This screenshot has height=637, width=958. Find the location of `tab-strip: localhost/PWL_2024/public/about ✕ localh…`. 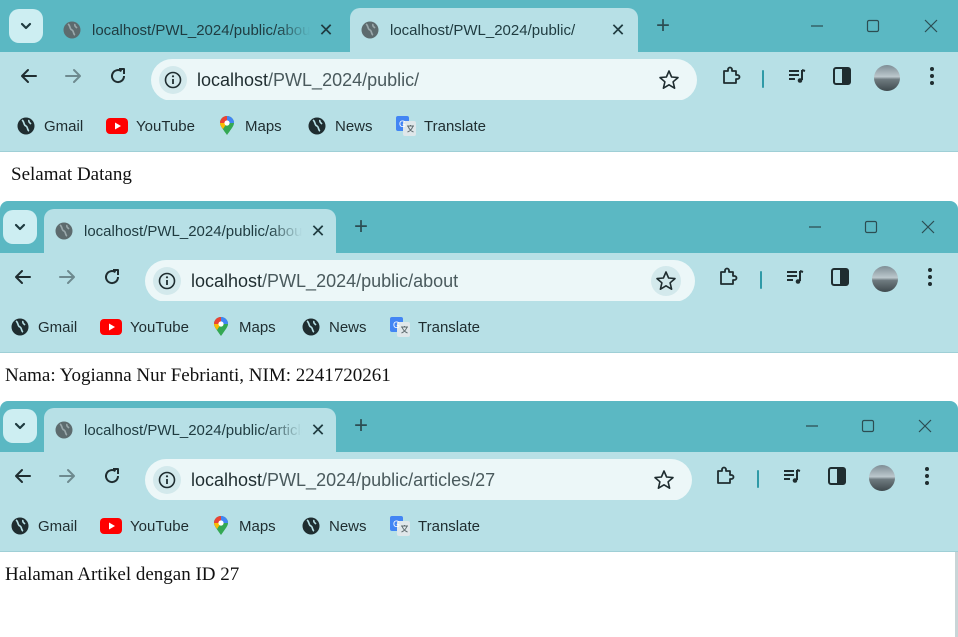

tab-strip: localhost/PWL_2024/public/about ✕ localh… is located at coordinates (479, 26).